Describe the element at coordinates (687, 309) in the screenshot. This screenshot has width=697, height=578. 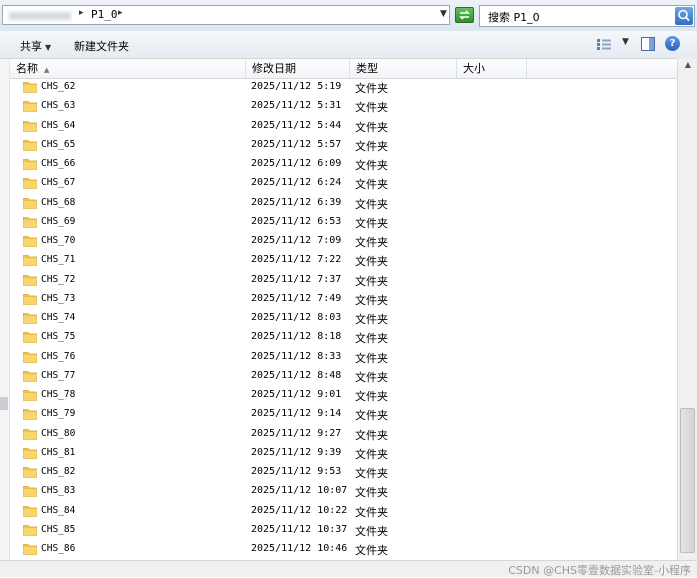
I see `vertical-scrollbar: ▲` at that location.